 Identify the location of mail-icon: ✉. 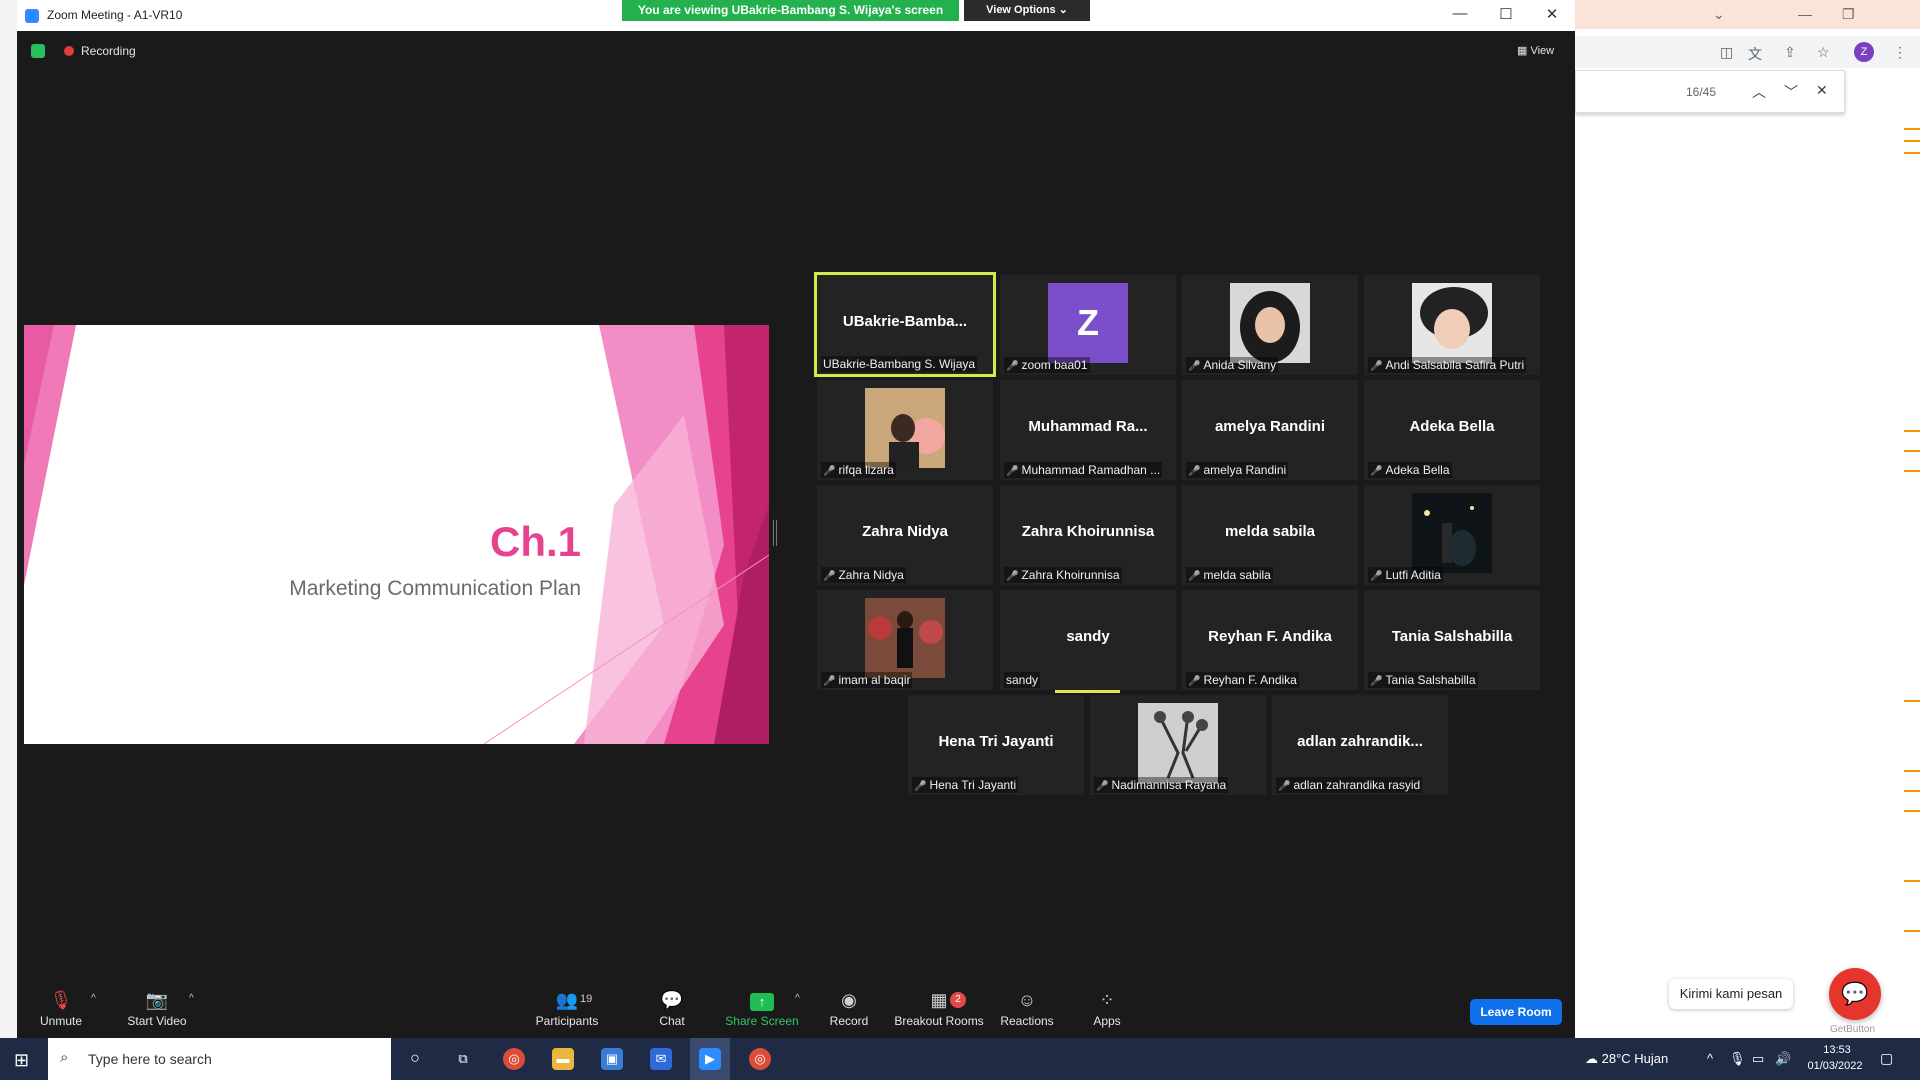
(661, 1059).